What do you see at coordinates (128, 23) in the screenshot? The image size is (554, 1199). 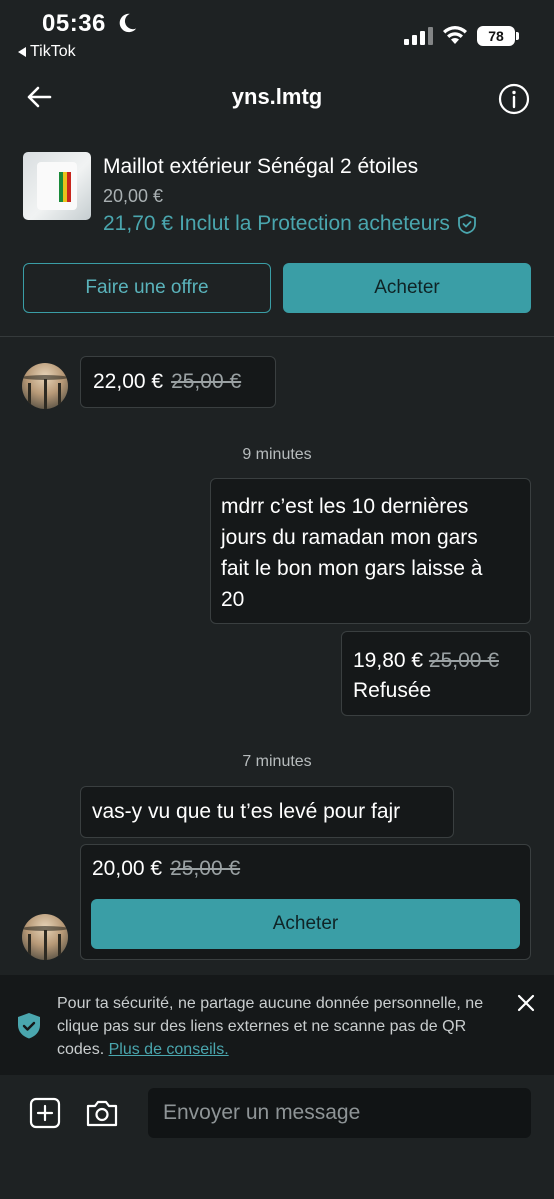 I see `moon-icon` at bounding box center [128, 23].